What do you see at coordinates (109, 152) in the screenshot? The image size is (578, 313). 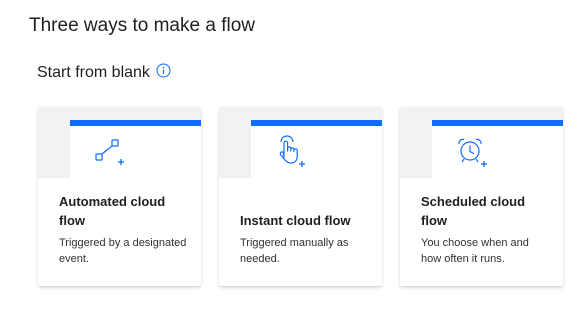 I see `automated-flow-icon` at bounding box center [109, 152].